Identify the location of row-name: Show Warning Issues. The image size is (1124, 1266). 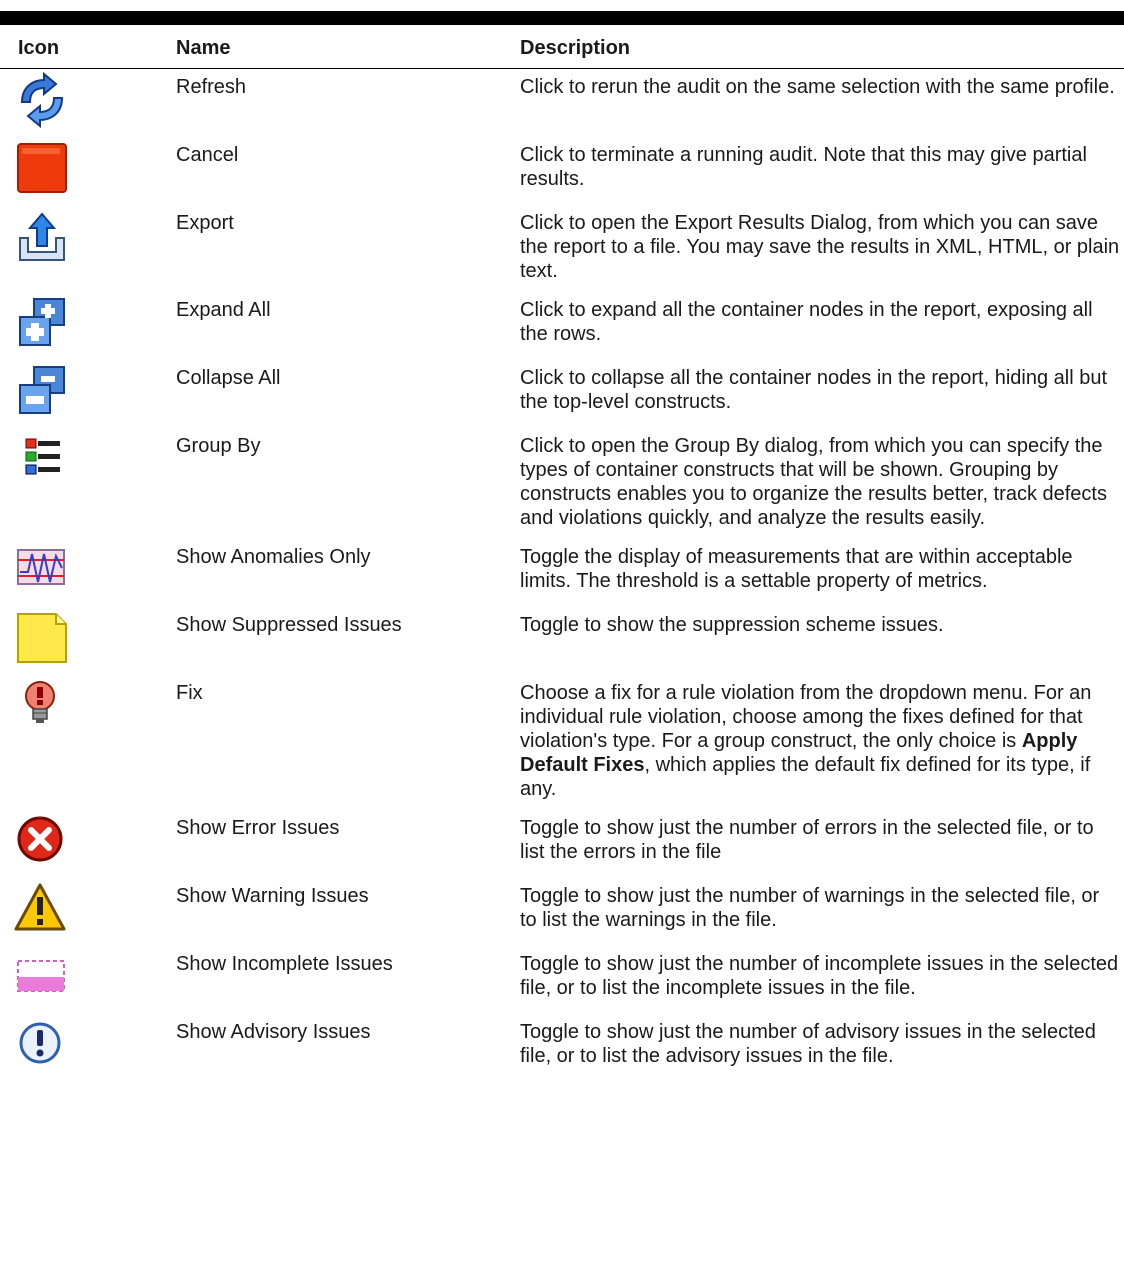
(272, 896).